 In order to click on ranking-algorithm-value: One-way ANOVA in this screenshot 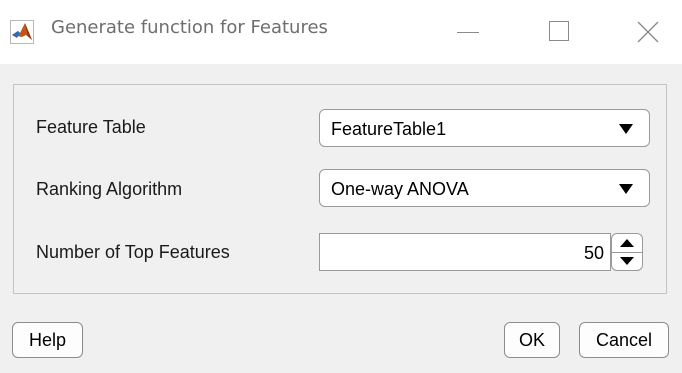, I will do `click(400, 189)`.